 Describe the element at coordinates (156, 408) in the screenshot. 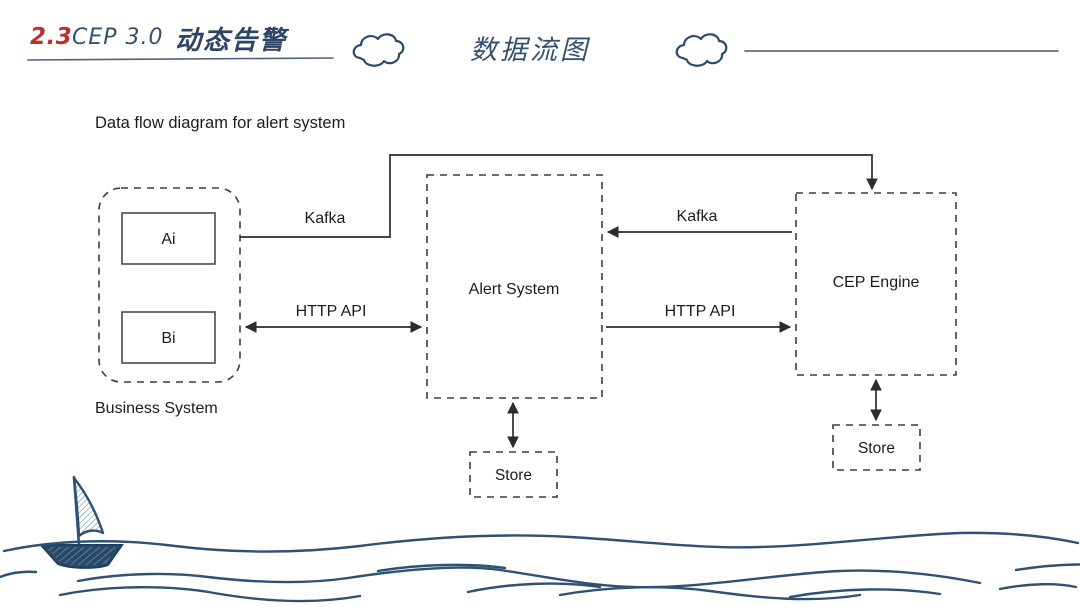

I see `business-system-label: Business System` at that location.